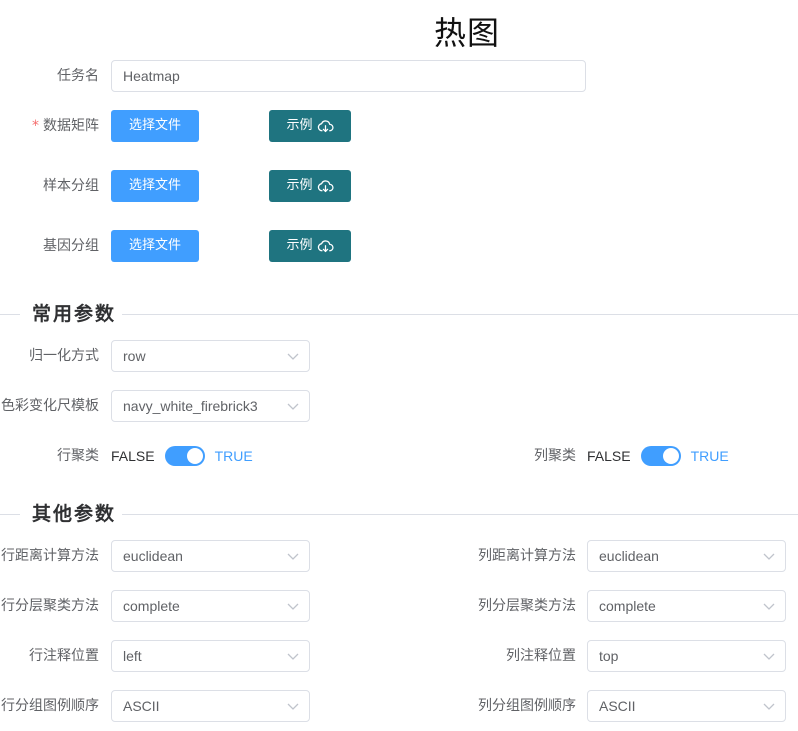  Describe the element at coordinates (50, 606) in the screenshot. I see `row-method-label: 行分层聚类方法` at that location.